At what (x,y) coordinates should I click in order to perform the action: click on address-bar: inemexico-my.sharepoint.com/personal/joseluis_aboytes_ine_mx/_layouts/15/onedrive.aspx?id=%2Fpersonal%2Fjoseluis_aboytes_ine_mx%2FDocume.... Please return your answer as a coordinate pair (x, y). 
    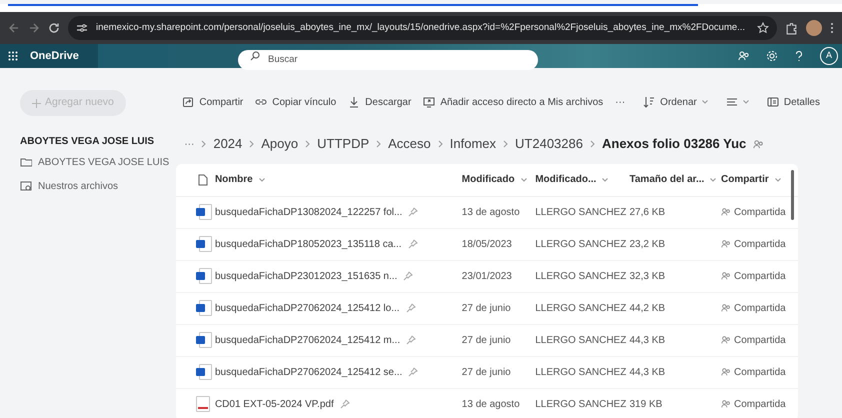
    Looking at the image, I should click on (422, 28).